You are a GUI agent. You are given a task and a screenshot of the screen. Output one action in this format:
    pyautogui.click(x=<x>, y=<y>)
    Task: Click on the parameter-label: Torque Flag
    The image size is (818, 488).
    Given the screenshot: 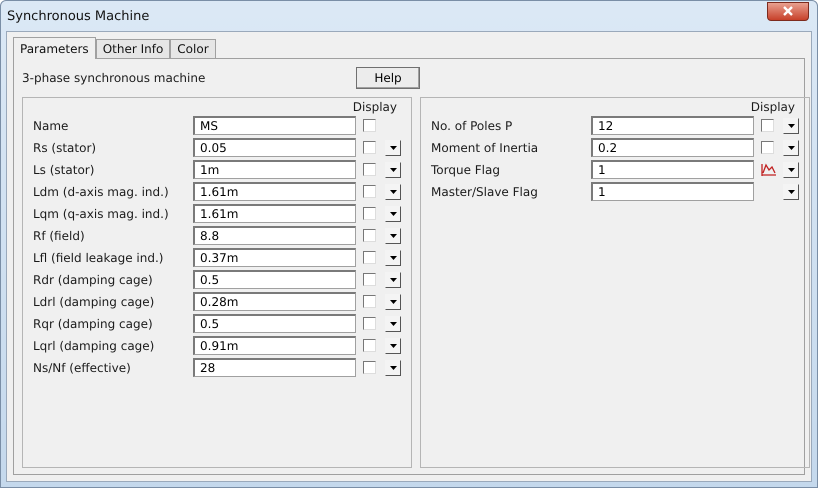 What is the action you would take?
    pyautogui.click(x=466, y=169)
    